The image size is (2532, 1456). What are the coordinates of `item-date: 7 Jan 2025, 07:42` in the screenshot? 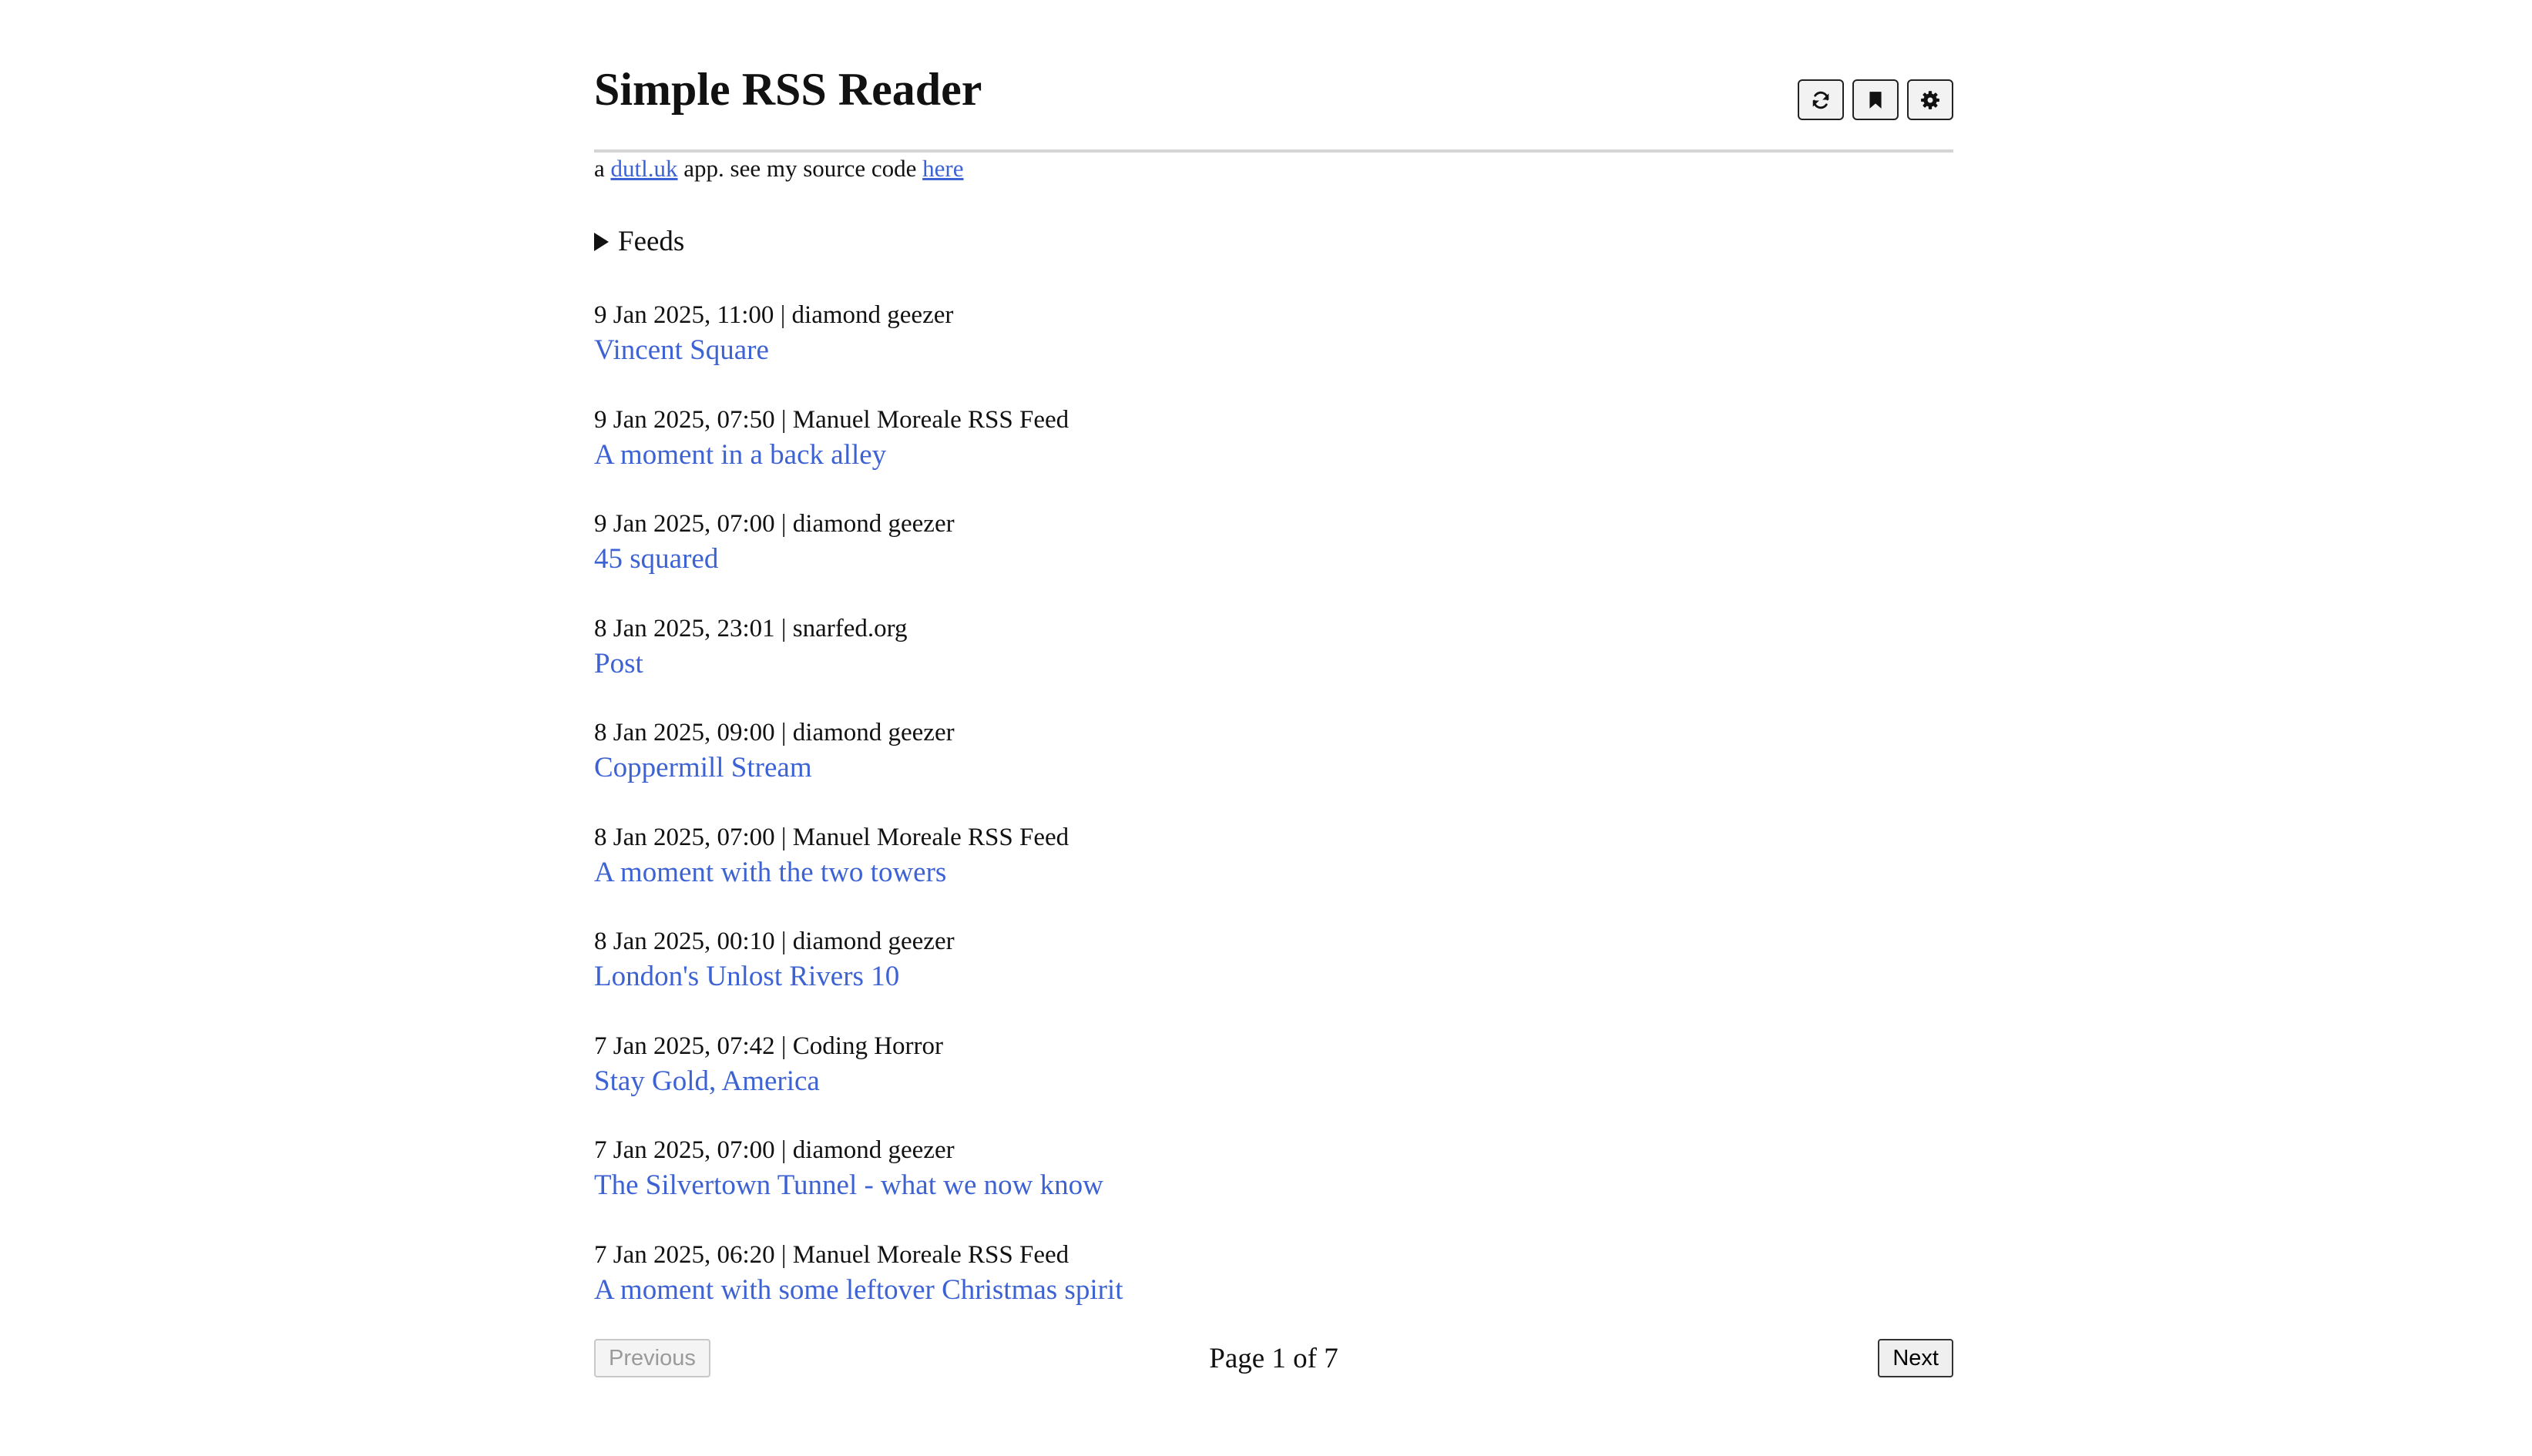 It's located at (684, 1046).